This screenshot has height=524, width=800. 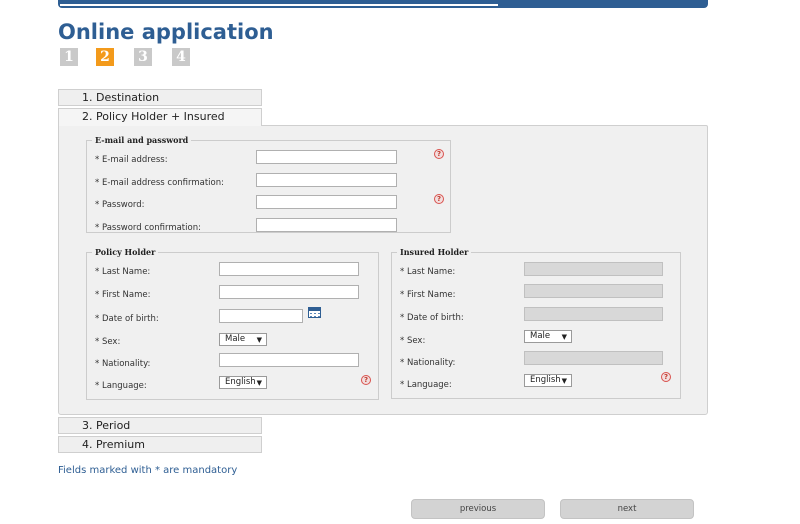 I want to click on ph-dob-label: * Date of birth:, so click(x=127, y=319).